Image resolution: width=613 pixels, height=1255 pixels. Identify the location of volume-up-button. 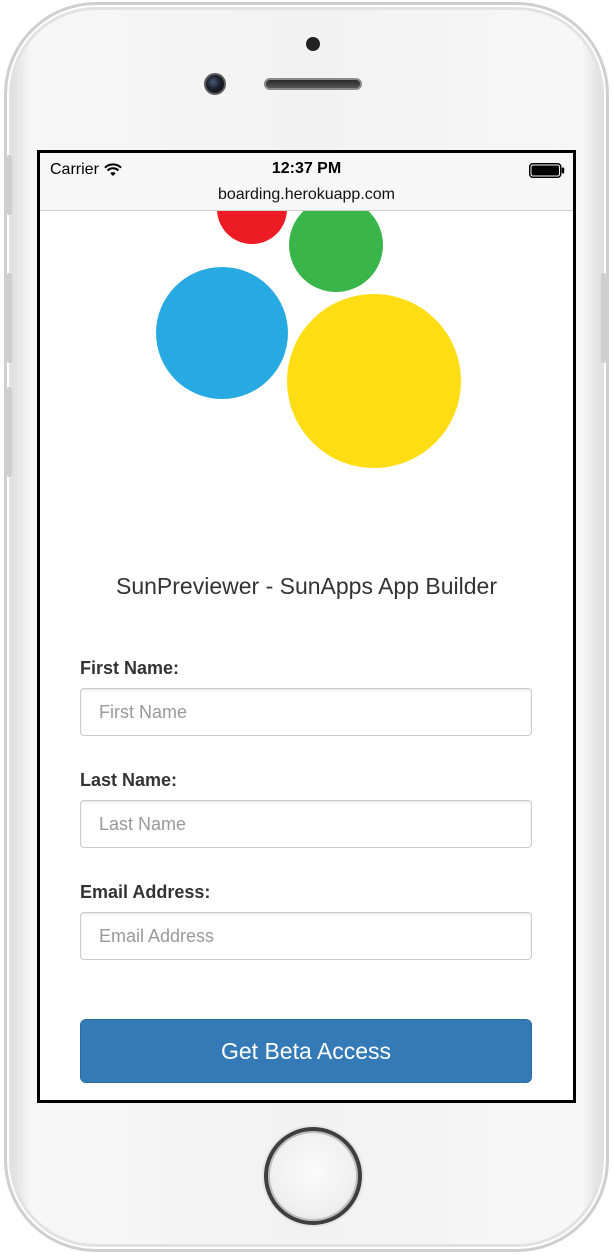
(9, 318).